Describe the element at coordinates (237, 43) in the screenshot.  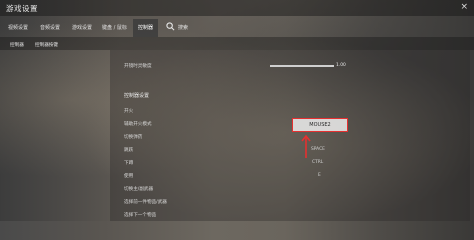
I see `sub-tab-bar` at that location.